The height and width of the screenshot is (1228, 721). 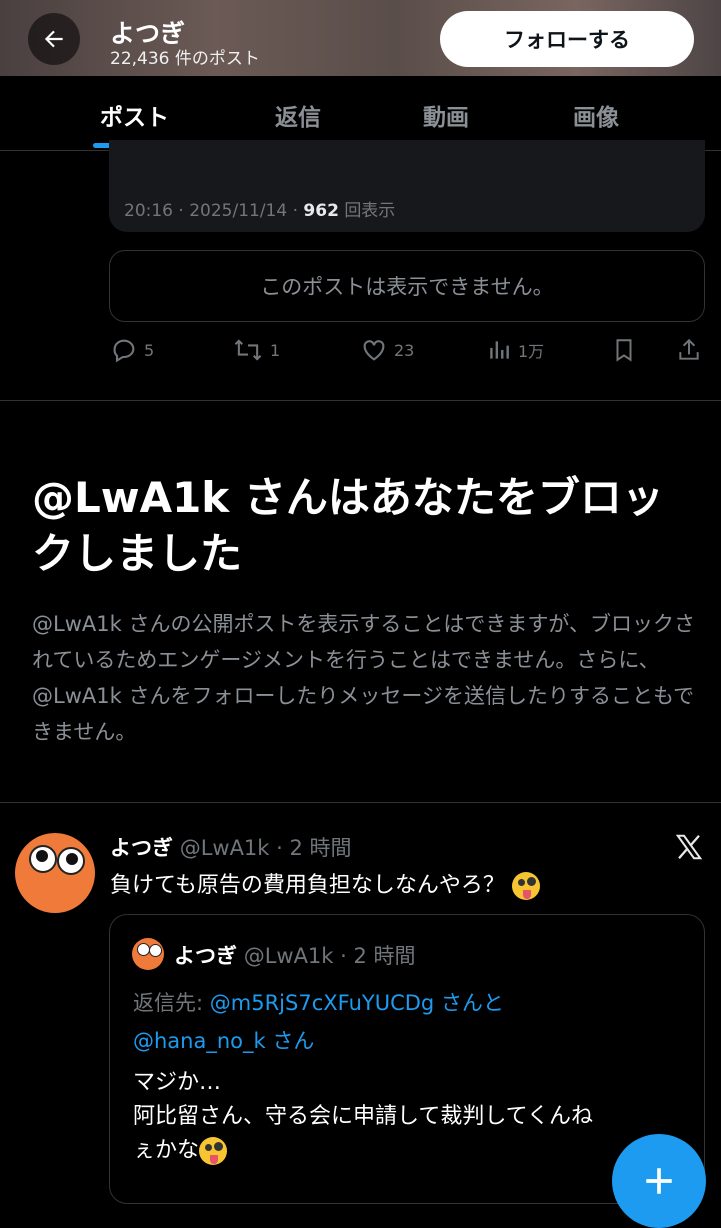 I want to click on repost-button: 1, so click(x=256, y=350).